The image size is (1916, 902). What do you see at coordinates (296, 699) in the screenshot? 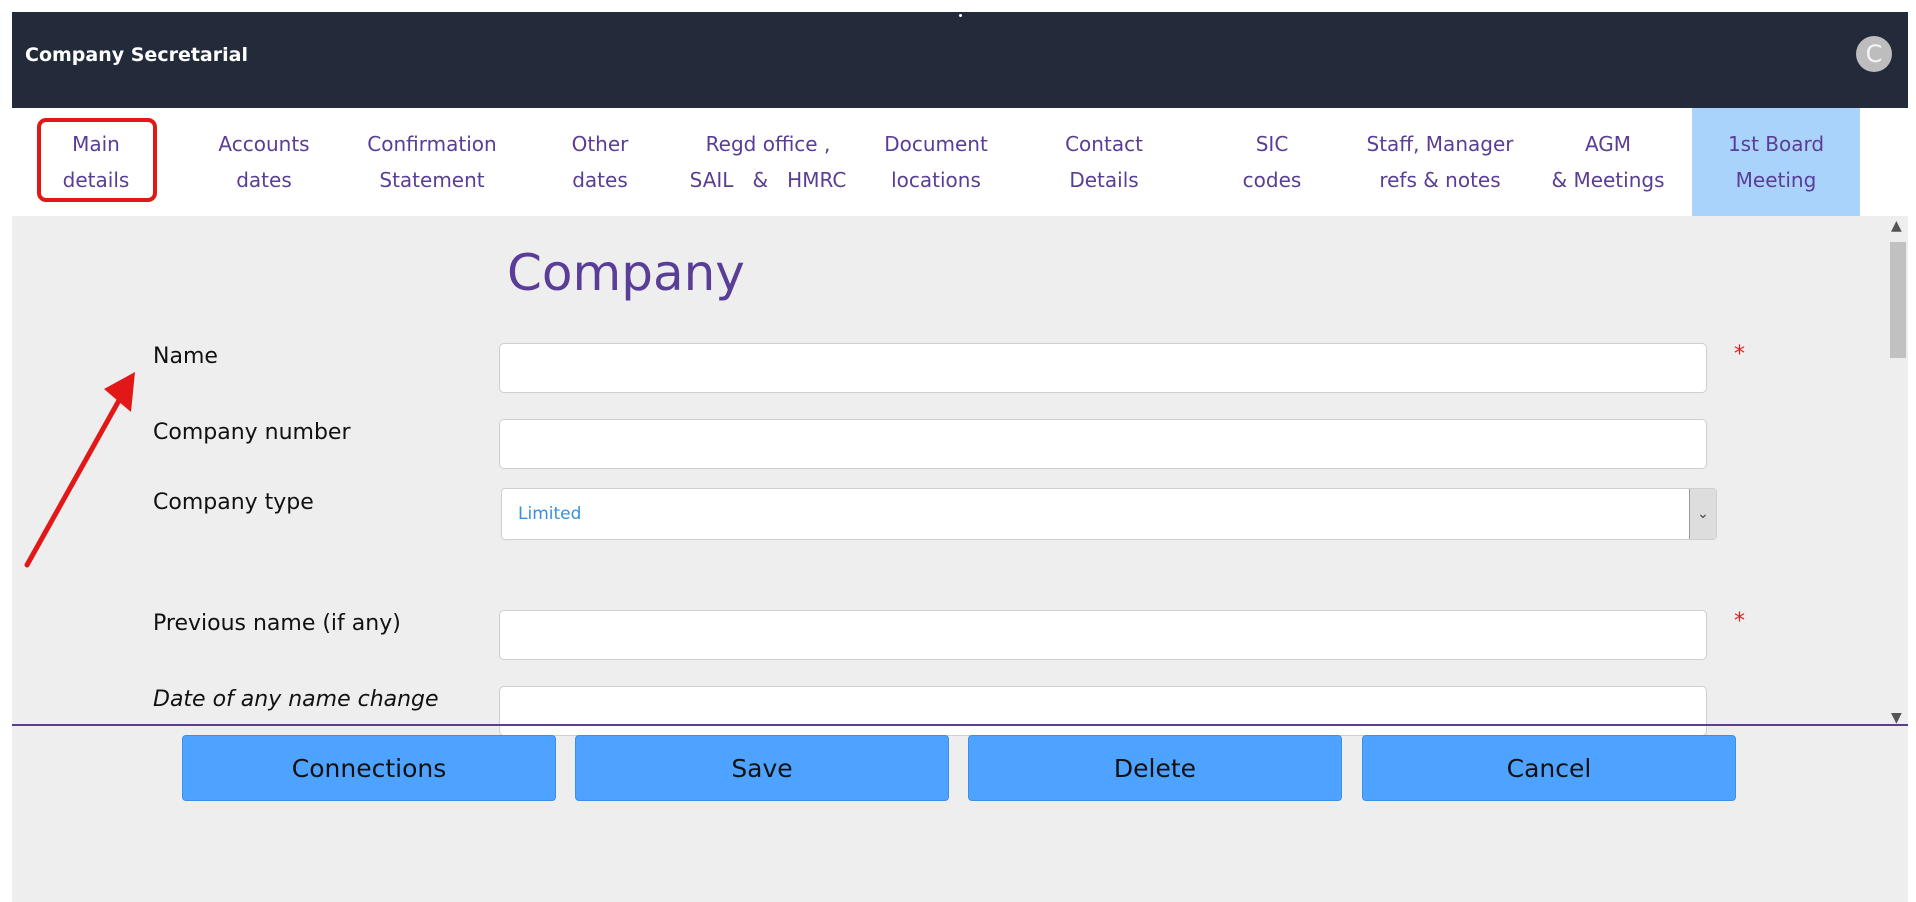
I see `name-change-date-label: Date of any name change` at bounding box center [296, 699].